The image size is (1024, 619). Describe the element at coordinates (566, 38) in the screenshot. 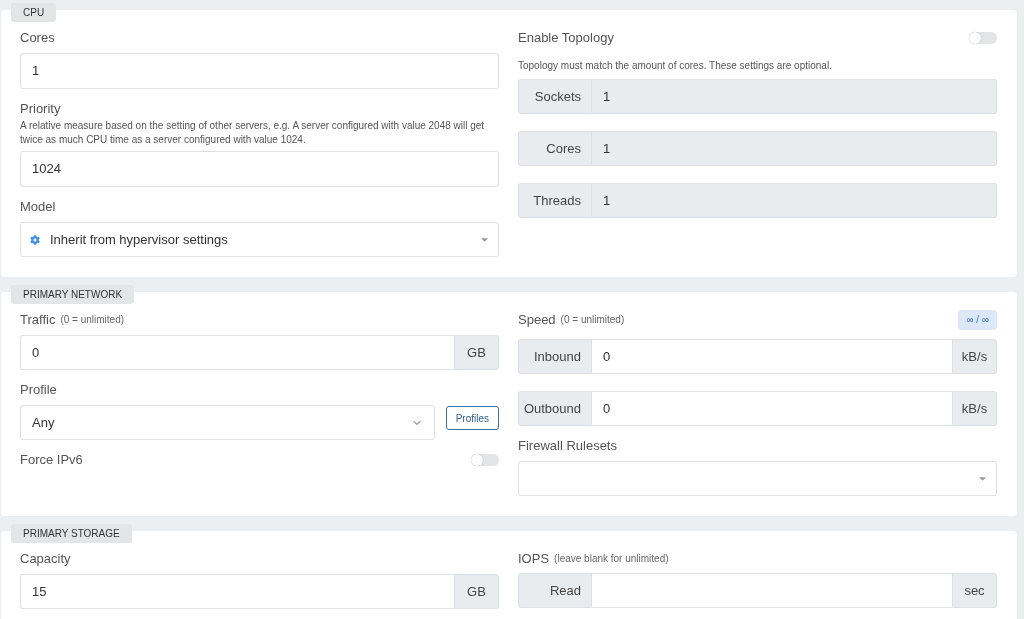

I see `field-label: Enable Topology` at that location.